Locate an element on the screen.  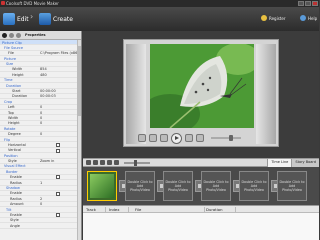
property-row: Angle is located at coordinates (40, 226).